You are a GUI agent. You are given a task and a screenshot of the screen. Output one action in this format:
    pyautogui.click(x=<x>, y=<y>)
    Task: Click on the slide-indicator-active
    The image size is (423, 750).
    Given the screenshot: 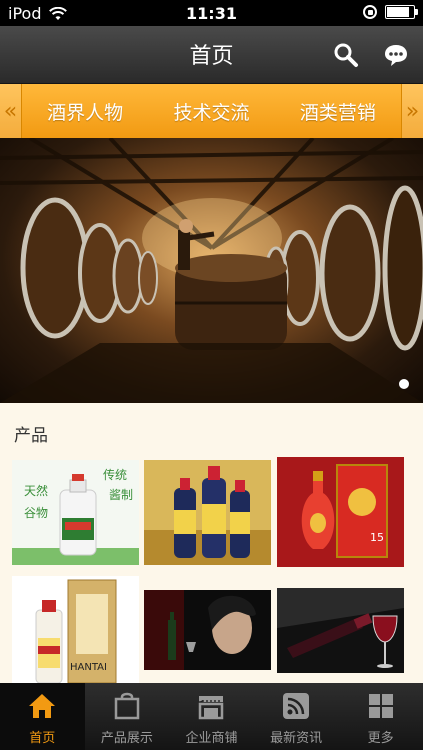 What is the action you would take?
    pyautogui.click(x=404, y=384)
    